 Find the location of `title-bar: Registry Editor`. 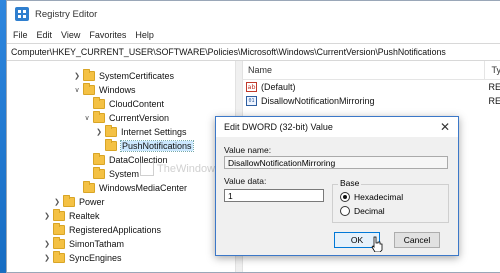

title-bar: Registry Editor is located at coordinates (253, 14).